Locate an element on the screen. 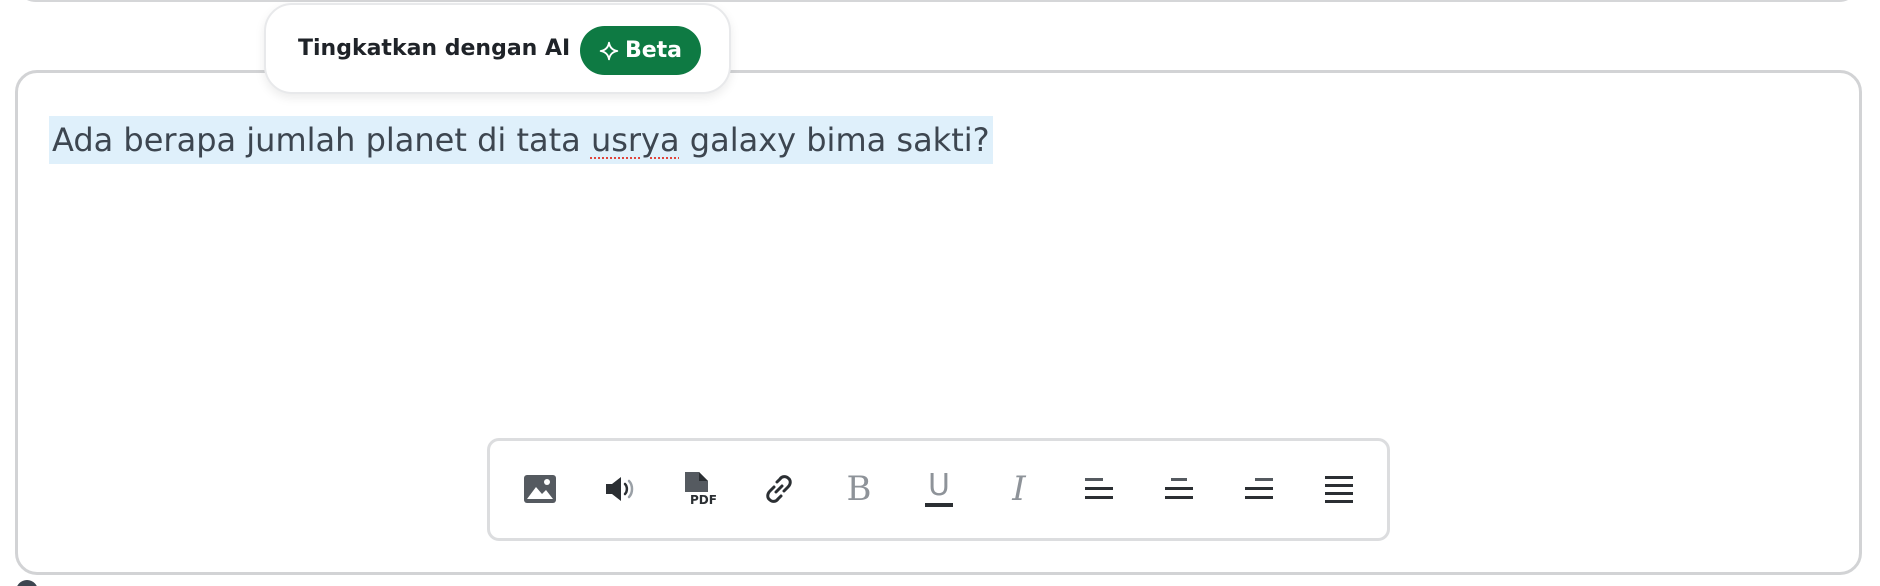  ai-beta-button: Beta is located at coordinates (640, 50).